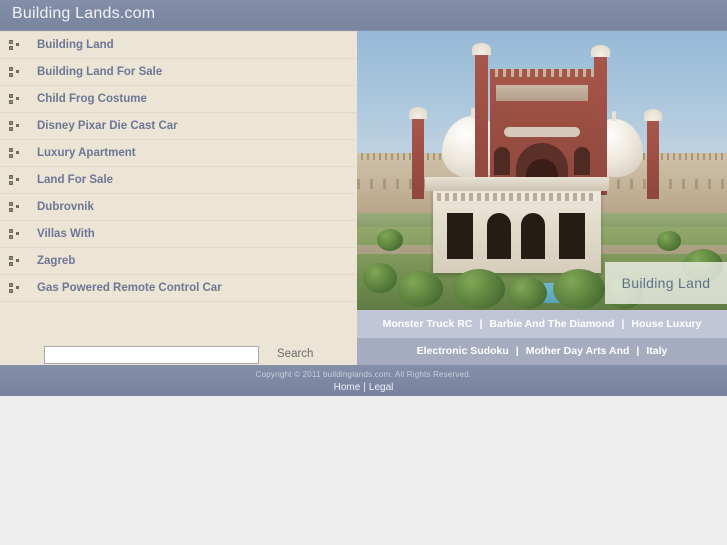  I want to click on page-title: Building Lands.com, so click(84, 13).